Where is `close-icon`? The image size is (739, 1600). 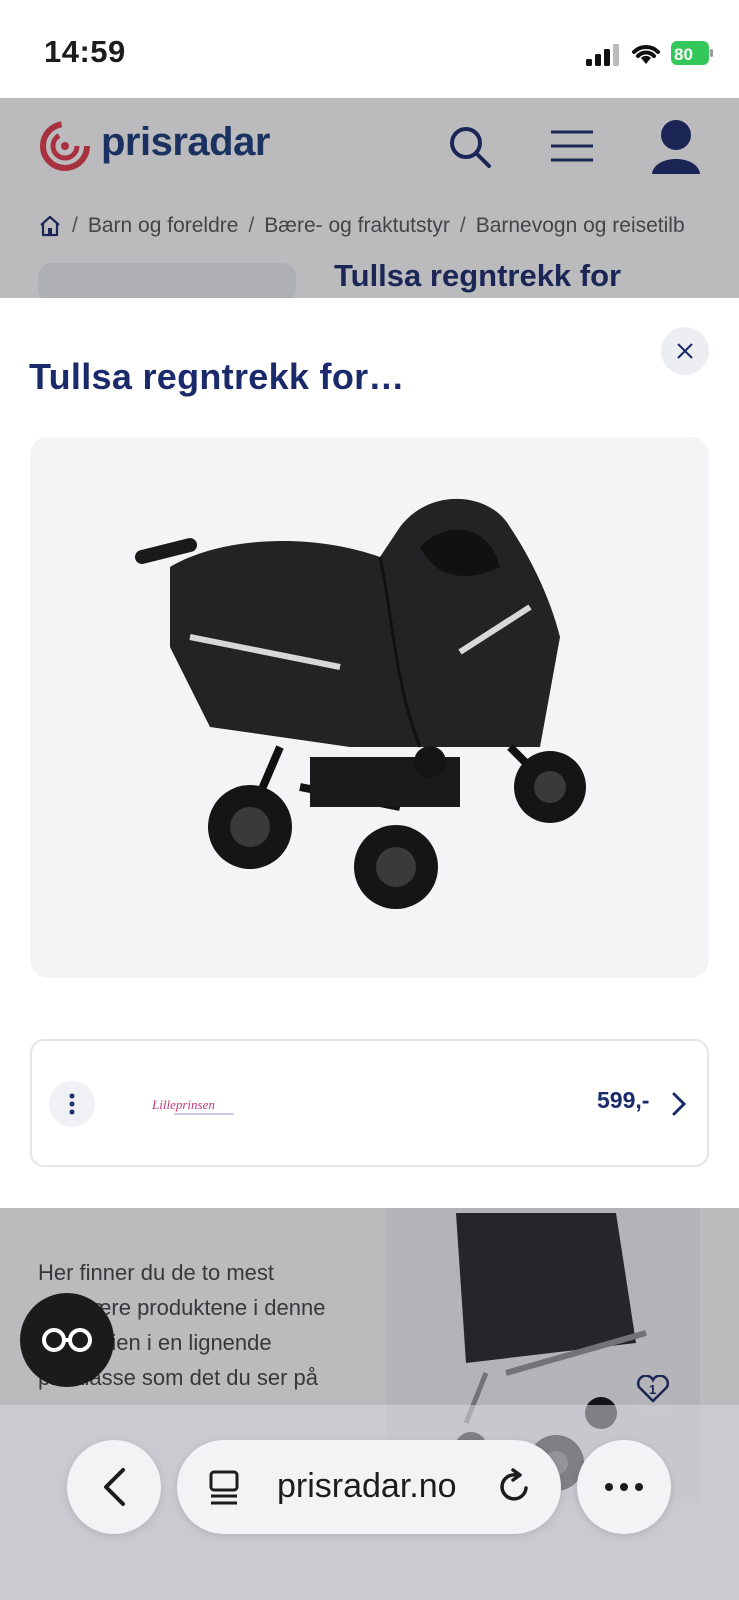 close-icon is located at coordinates (685, 351).